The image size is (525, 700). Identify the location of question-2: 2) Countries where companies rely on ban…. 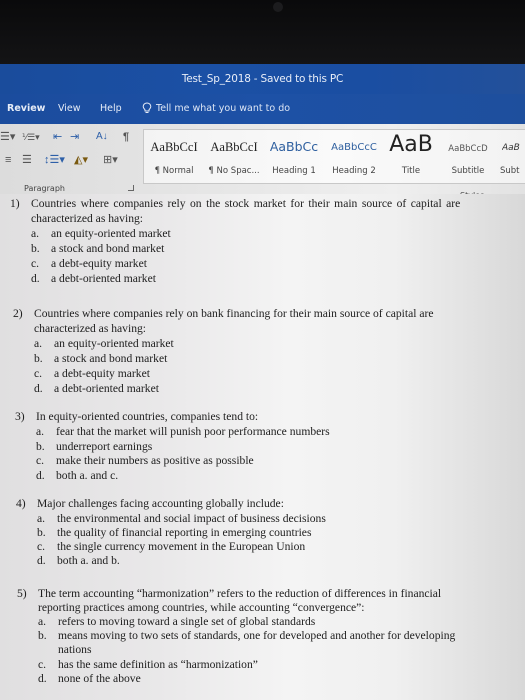
(268, 352).